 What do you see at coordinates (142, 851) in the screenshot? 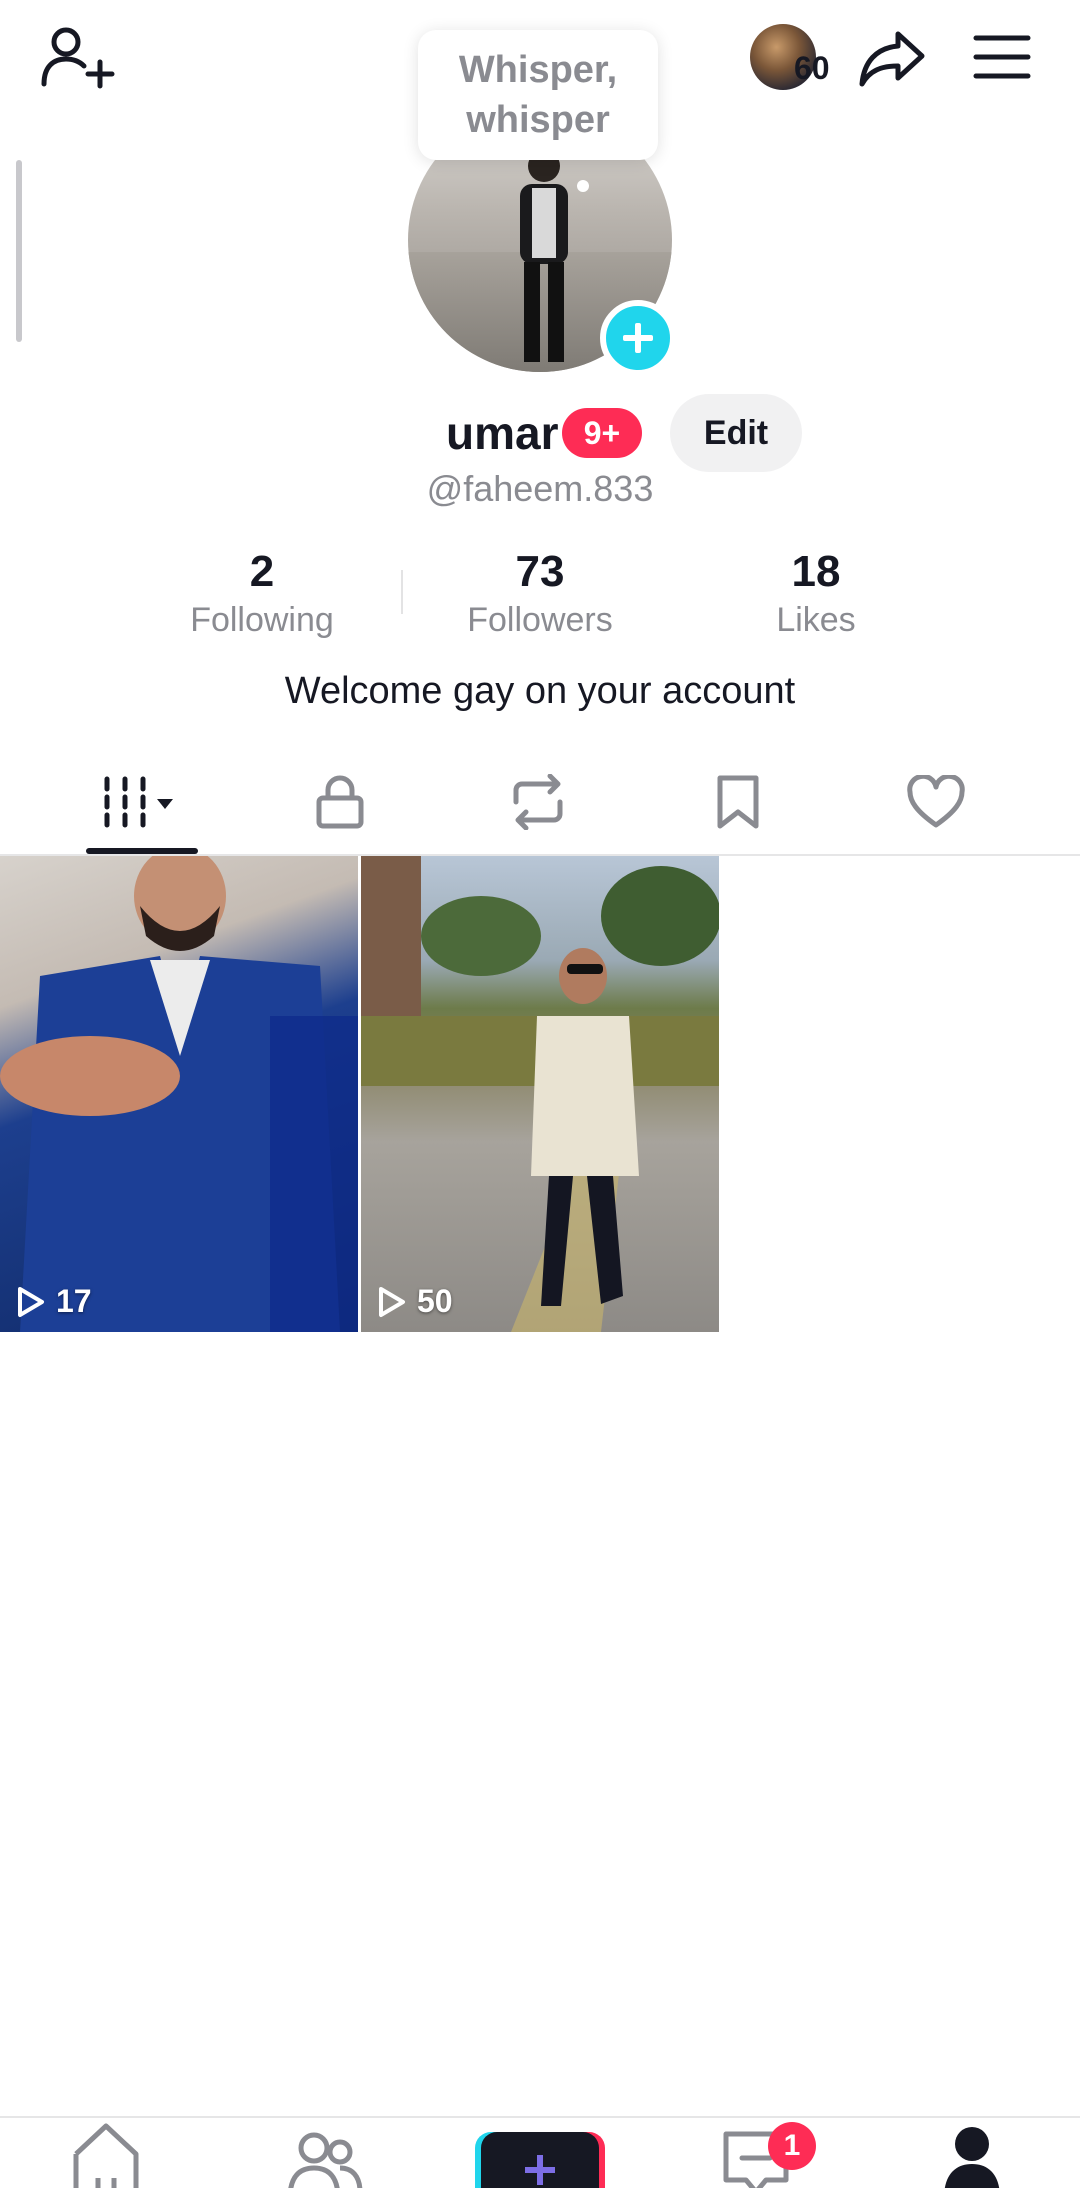
I see `active-tab-indicator` at bounding box center [142, 851].